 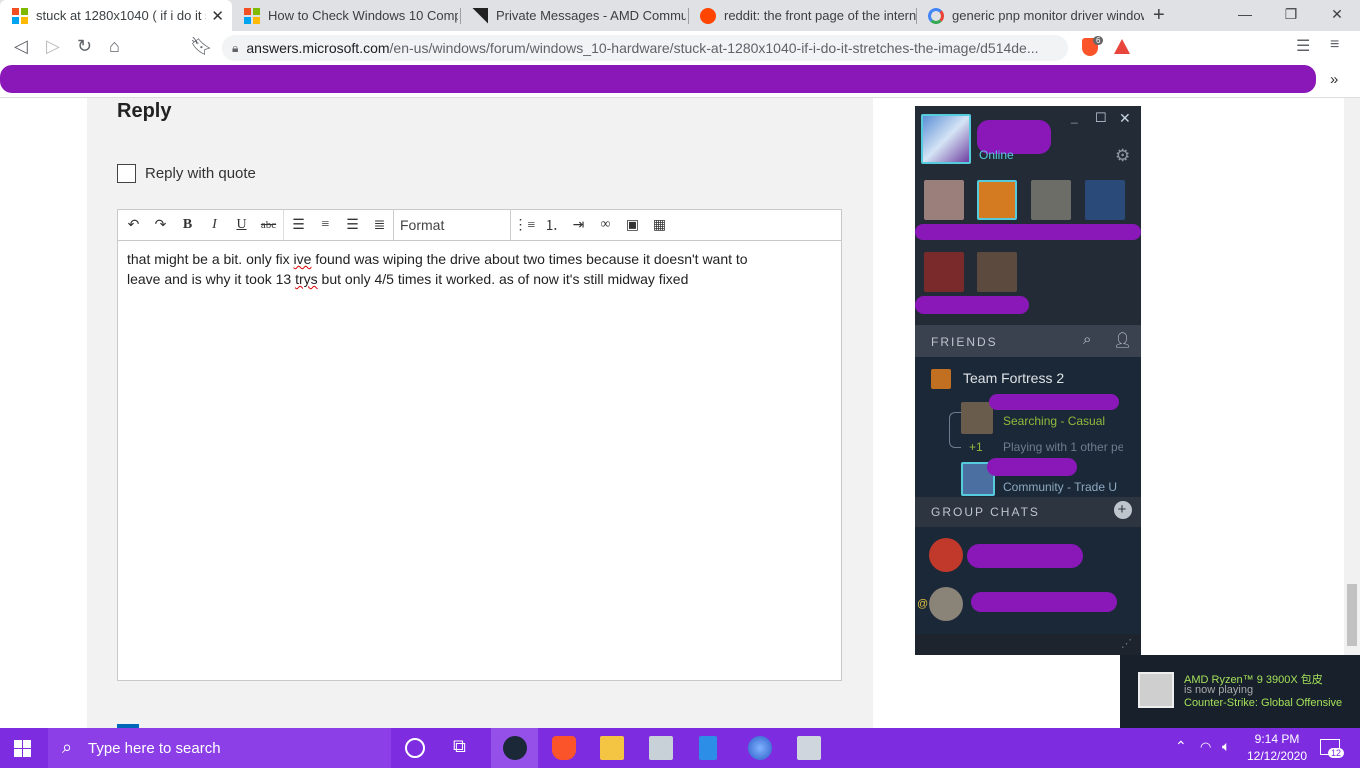 I want to click on reply-with-quote-row: Reply with quote, so click(x=186, y=173).